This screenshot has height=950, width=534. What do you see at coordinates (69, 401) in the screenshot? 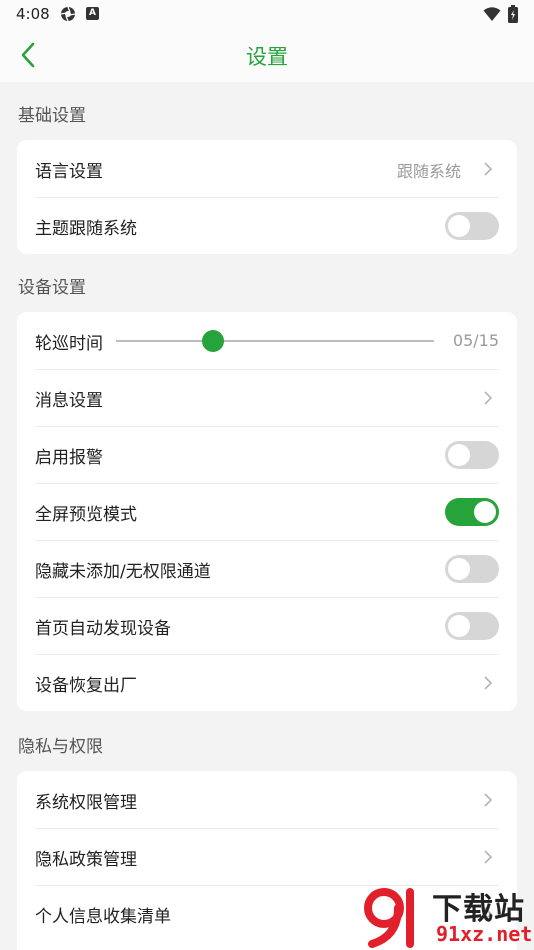
I see `row-label: 消息设置` at bounding box center [69, 401].